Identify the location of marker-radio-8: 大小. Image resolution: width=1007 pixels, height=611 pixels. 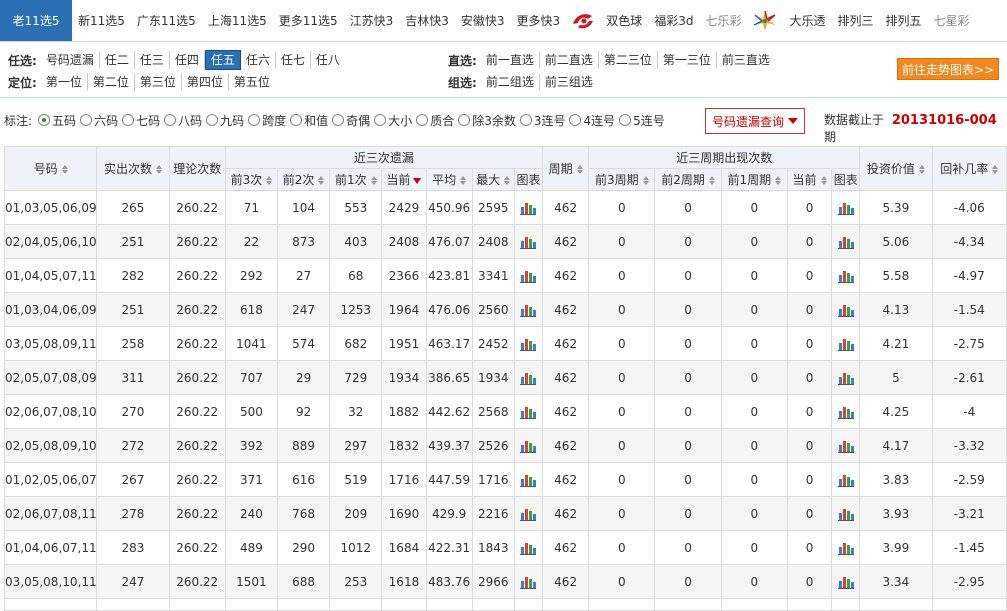
(393, 120).